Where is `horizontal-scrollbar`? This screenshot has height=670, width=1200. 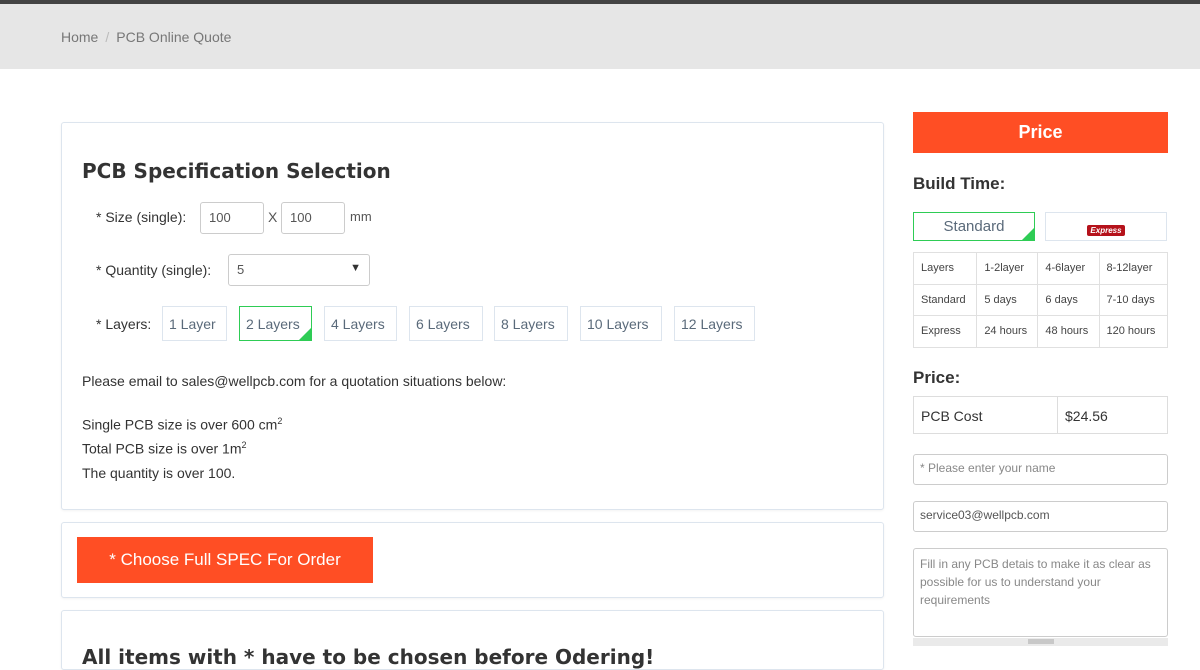 horizontal-scrollbar is located at coordinates (1040, 642).